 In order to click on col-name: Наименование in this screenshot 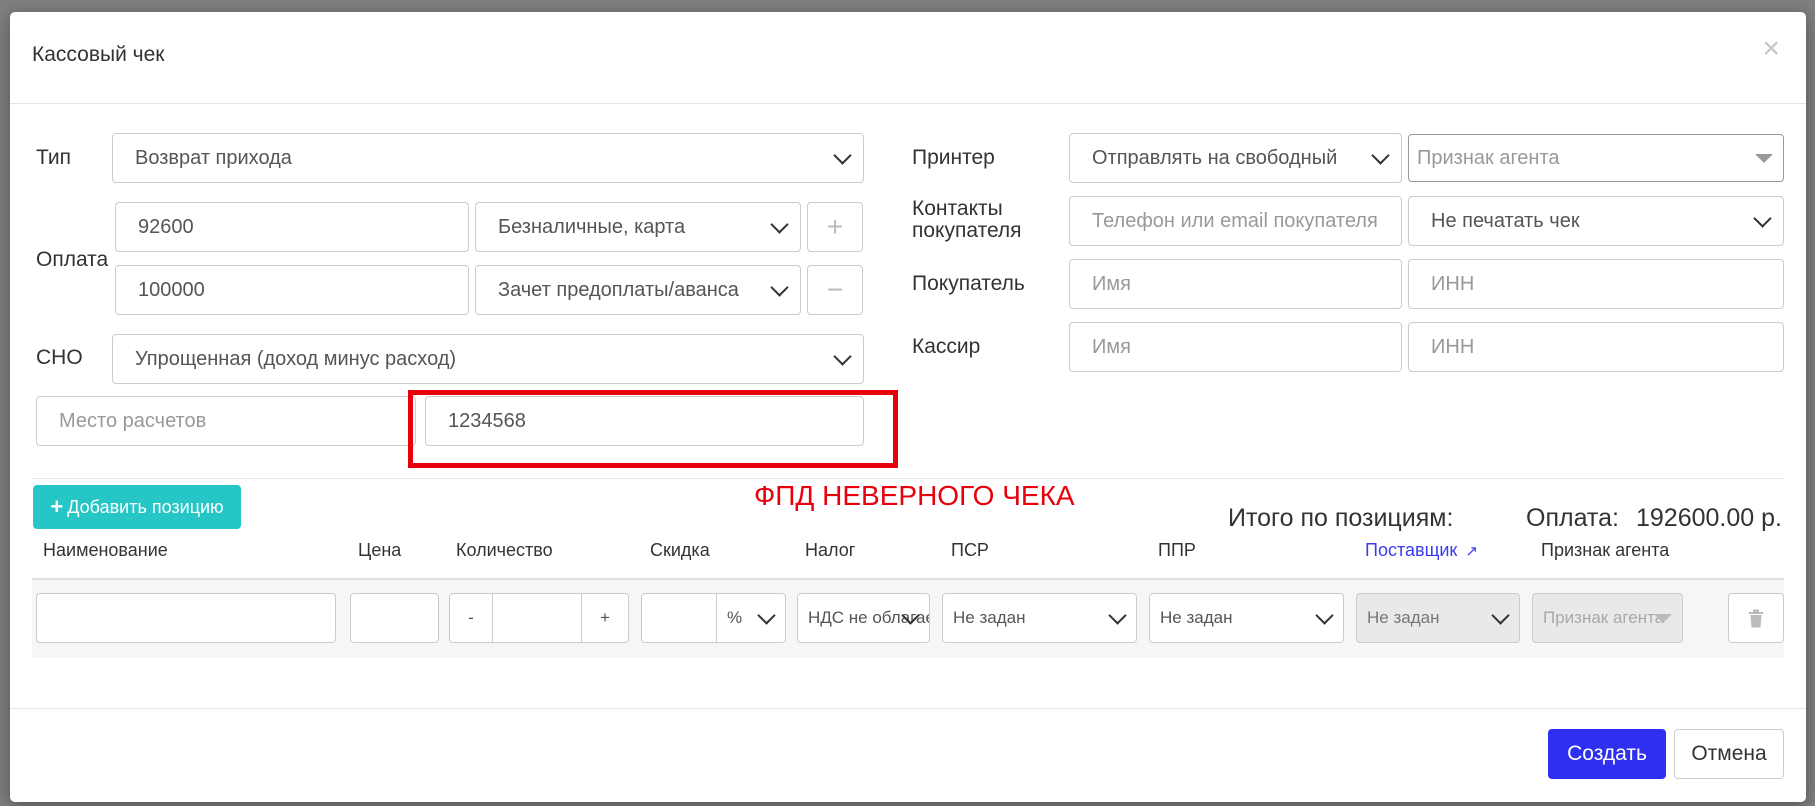, I will do `click(105, 550)`.